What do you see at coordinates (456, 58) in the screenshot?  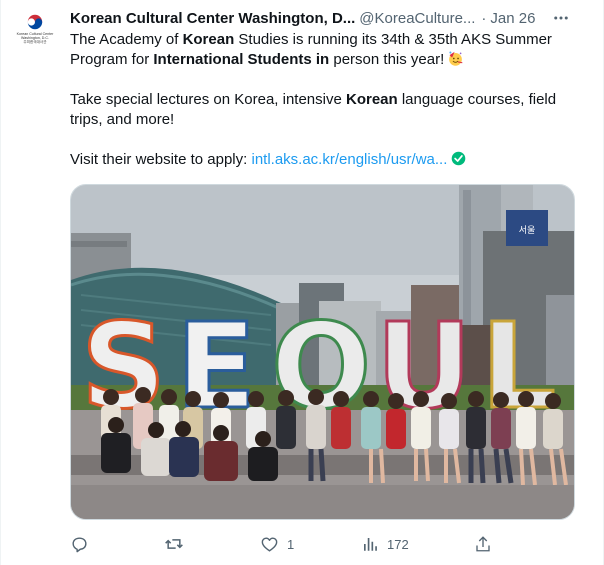 I see `party-face-emoji` at bounding box center [456, 58].